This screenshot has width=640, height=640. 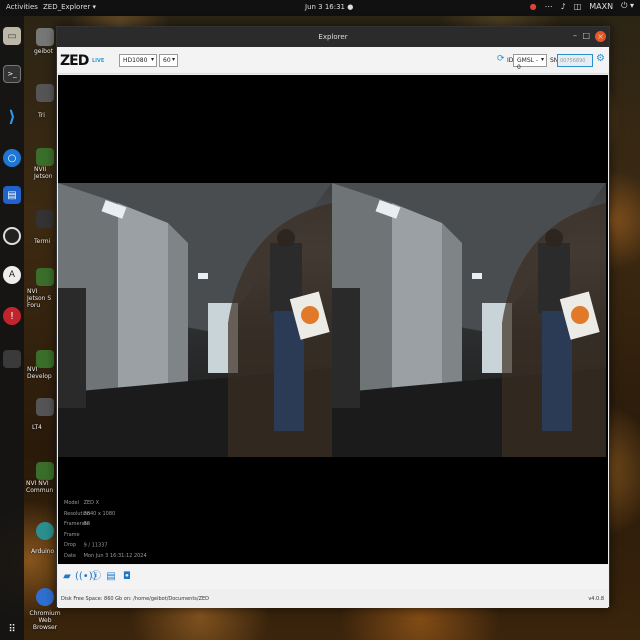 I want to click on zed-logo: ZED, so click(x=74, y=61).